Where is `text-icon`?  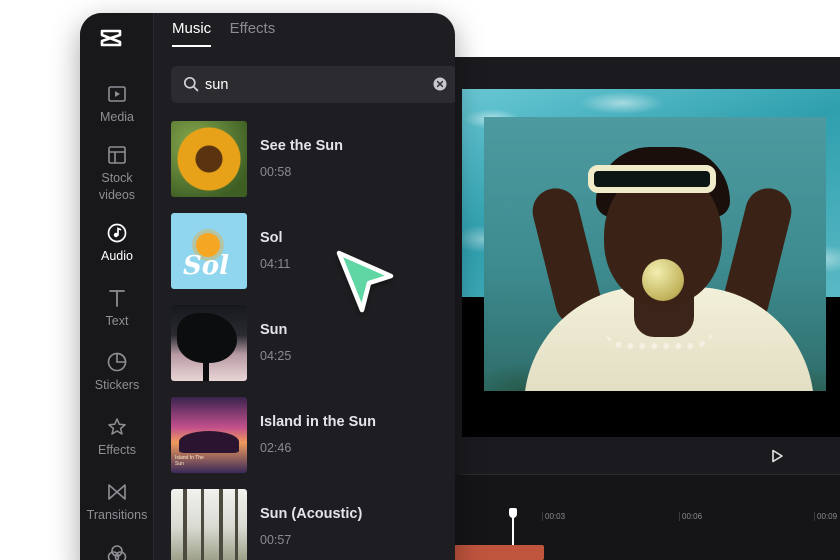 text-icon is located at coordinates (117, 298).